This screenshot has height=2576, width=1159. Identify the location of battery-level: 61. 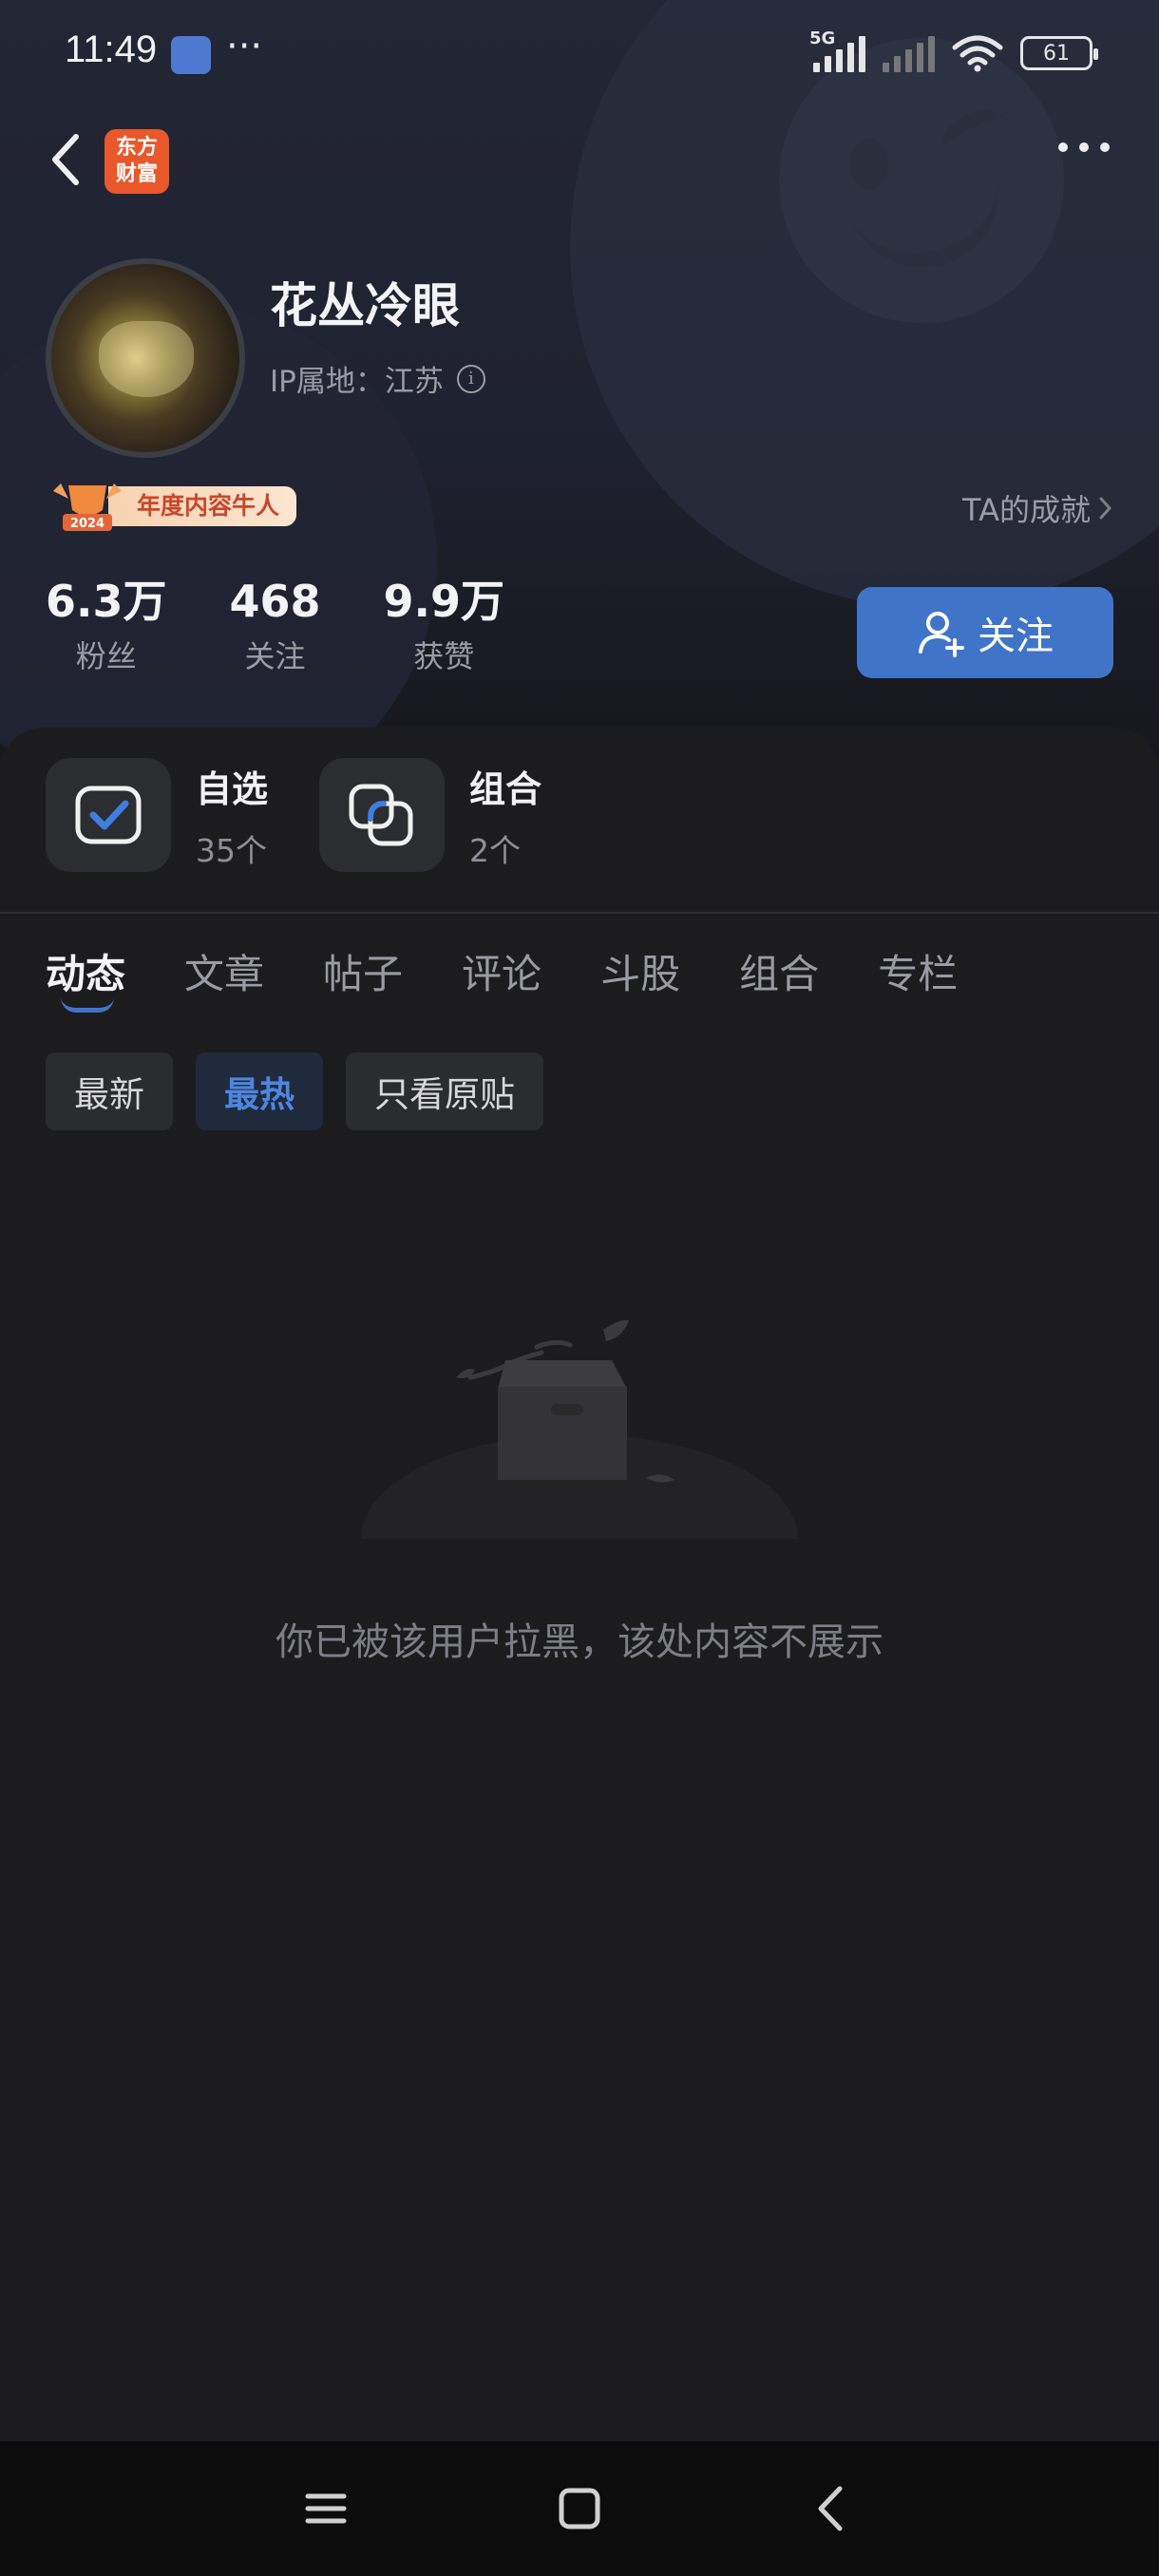
(1056, 53).